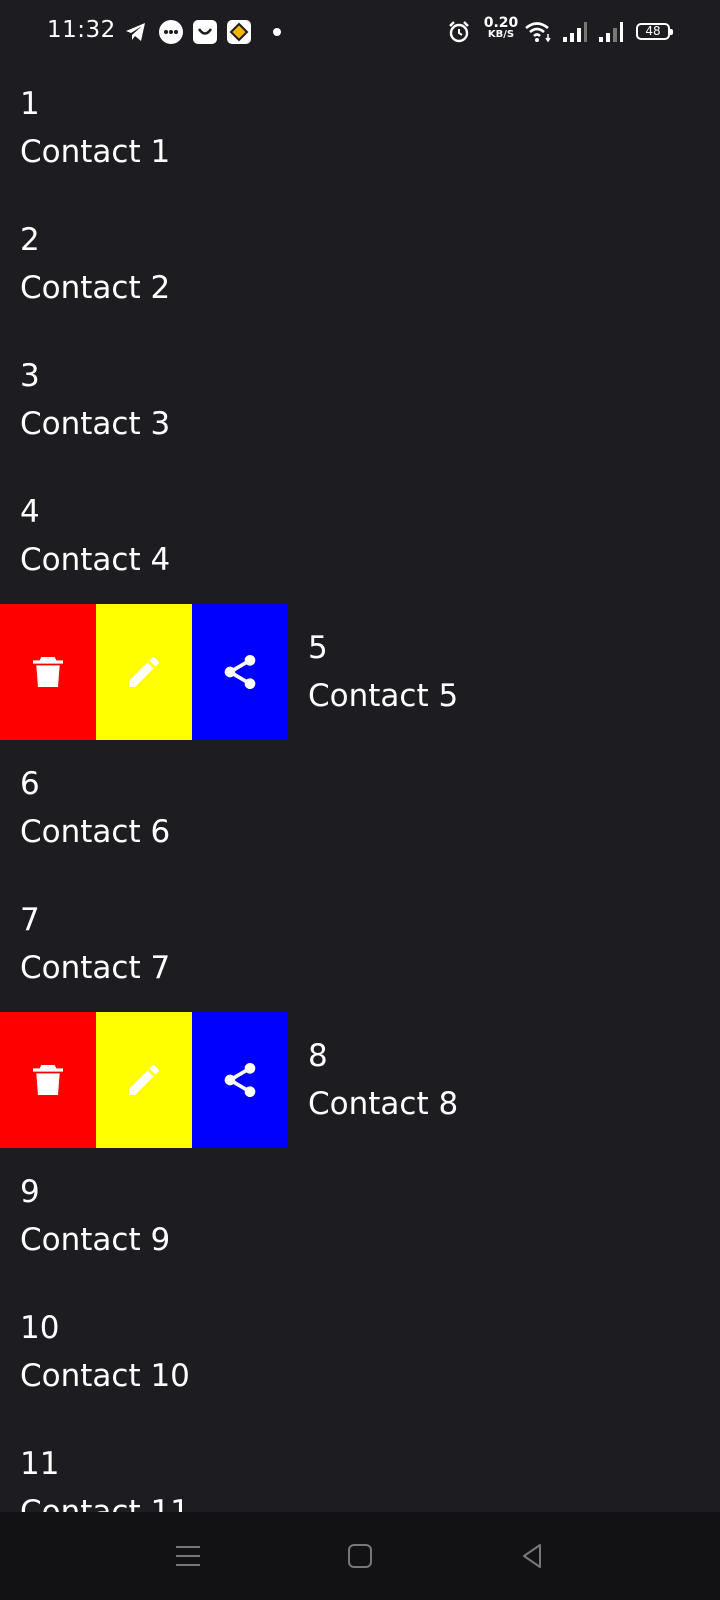 This screenshot has height=1600, width=720. What do you see at coordinates (171, 32) in the screenshot?
I see `messages-icon` at bounding box center [171, 32].